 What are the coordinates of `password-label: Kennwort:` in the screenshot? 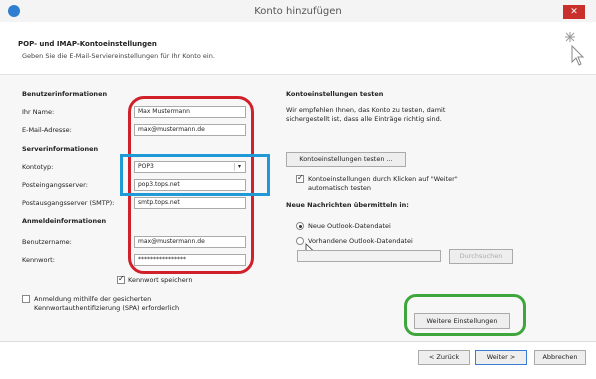 It's located at (38, 260).